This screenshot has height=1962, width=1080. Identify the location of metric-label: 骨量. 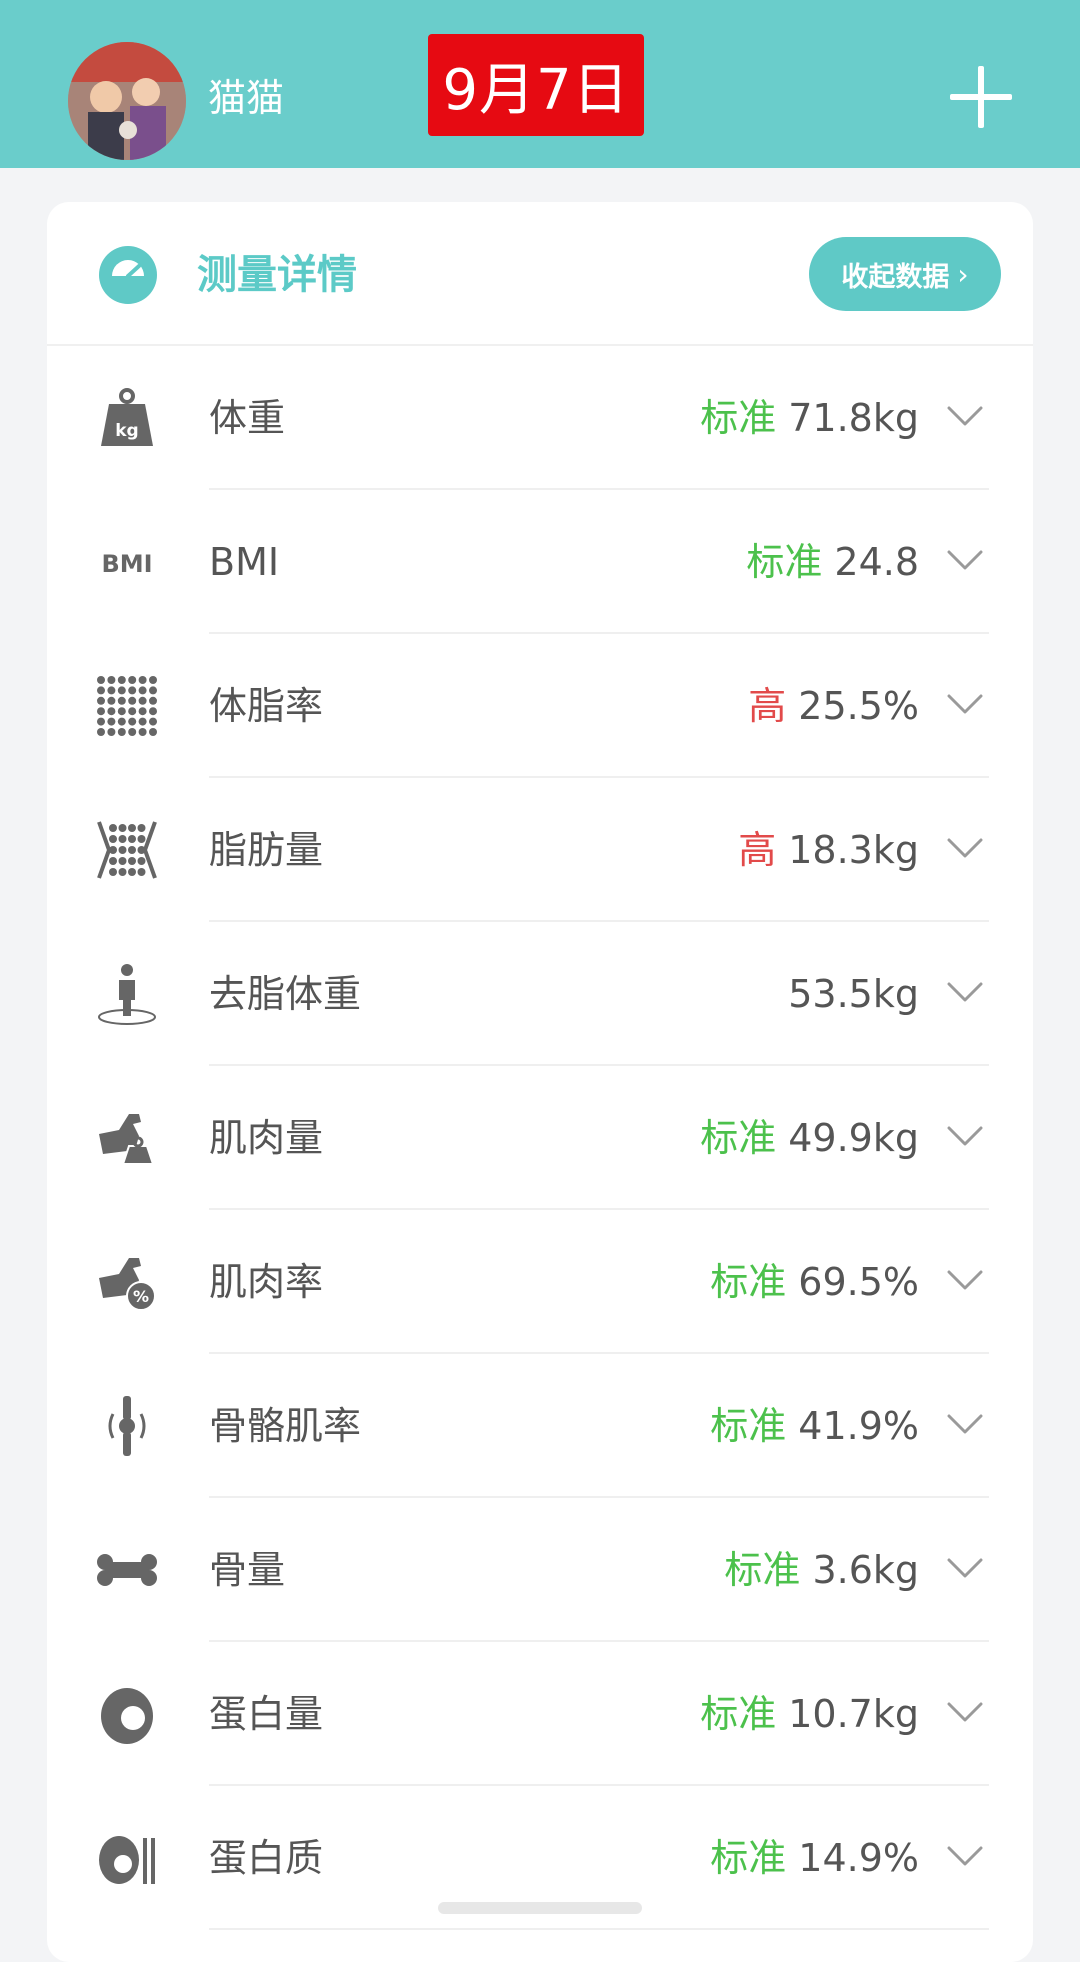
(247, 1570).